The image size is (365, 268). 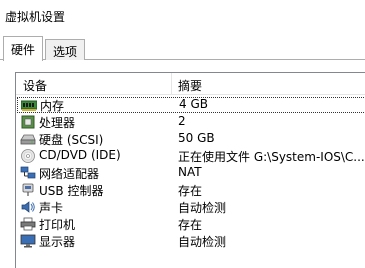 What do you see at coordinates (182, 48) in the screenshot?
I see `tab-bar: 硬件 选项` at bounding box center [182, 48].